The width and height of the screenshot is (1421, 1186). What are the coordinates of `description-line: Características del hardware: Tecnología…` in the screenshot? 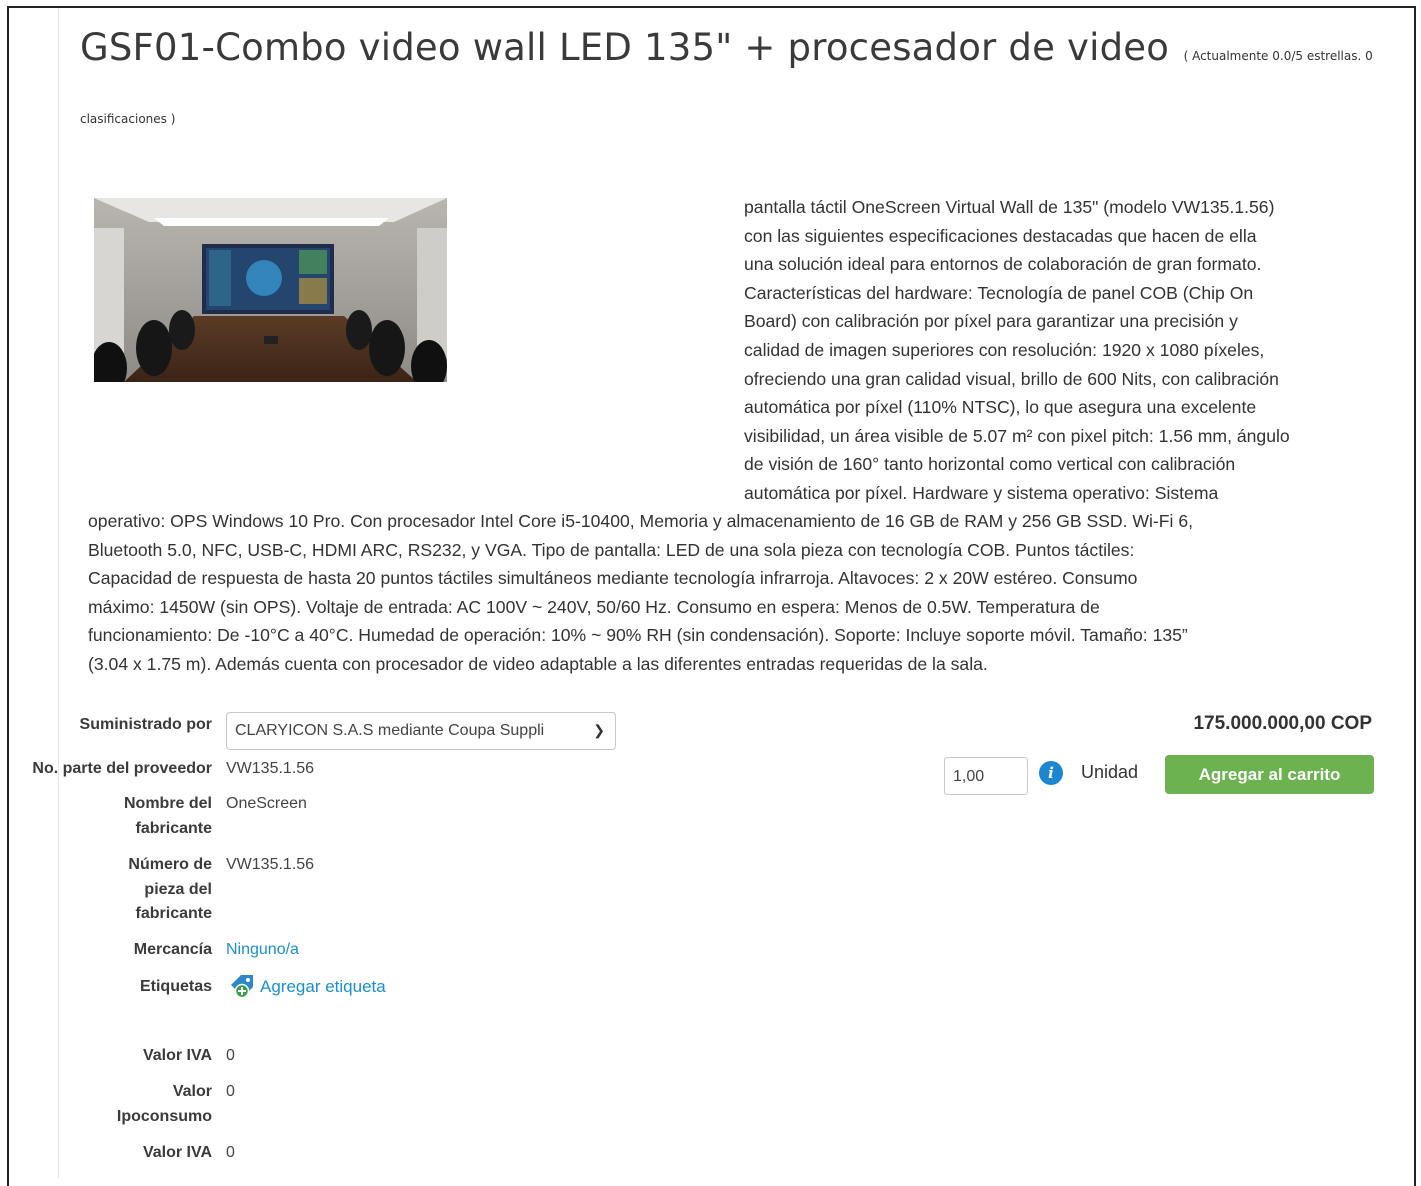 It's located at (999, 292).